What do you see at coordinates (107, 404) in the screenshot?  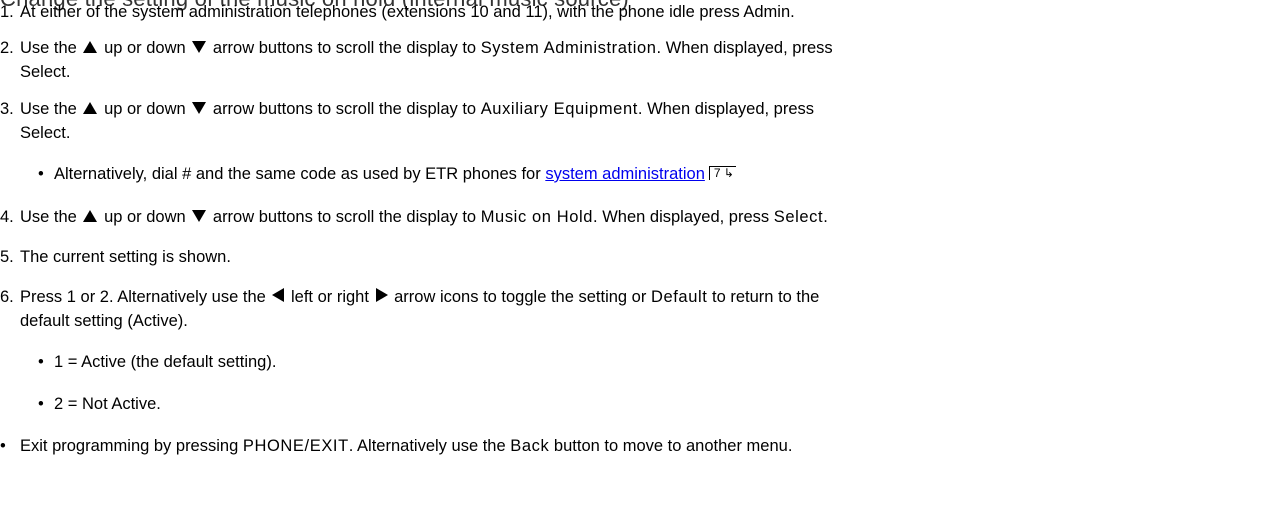 I see `bullet-text: 2 = Not Active.` at bounding box center [107, 404].